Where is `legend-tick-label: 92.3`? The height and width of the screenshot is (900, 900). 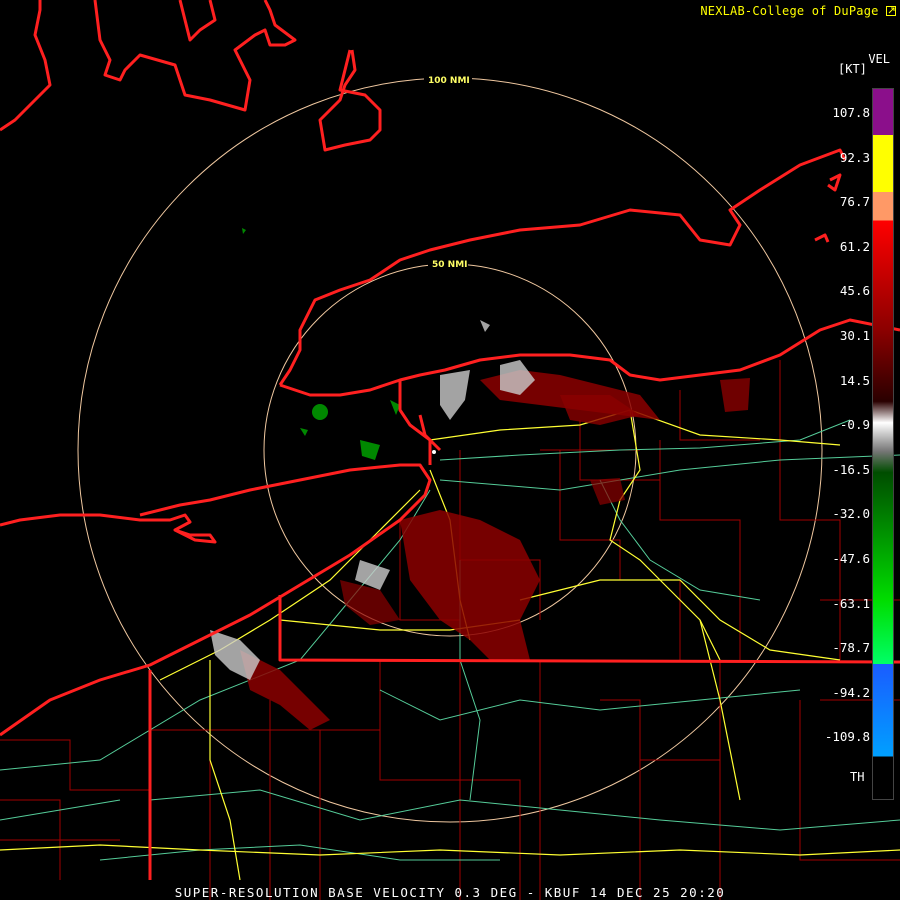
legend-tick-label: 92.3 is located at coordinates (854, 157).